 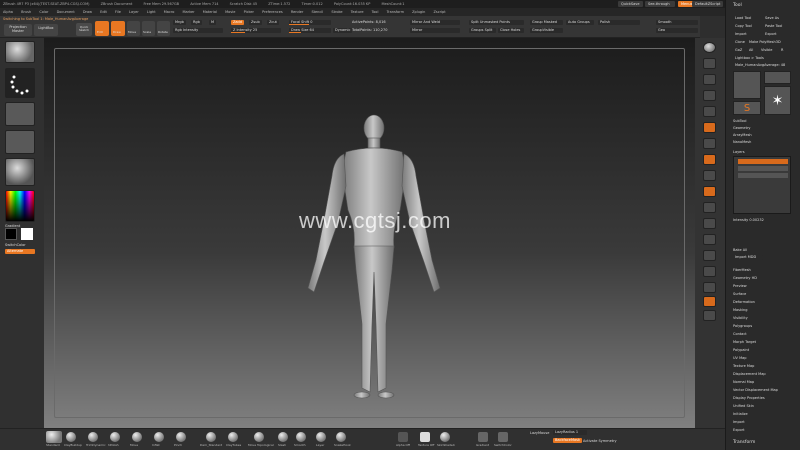 I want to click on scale-button: Scale, so click(x=148, y=28).